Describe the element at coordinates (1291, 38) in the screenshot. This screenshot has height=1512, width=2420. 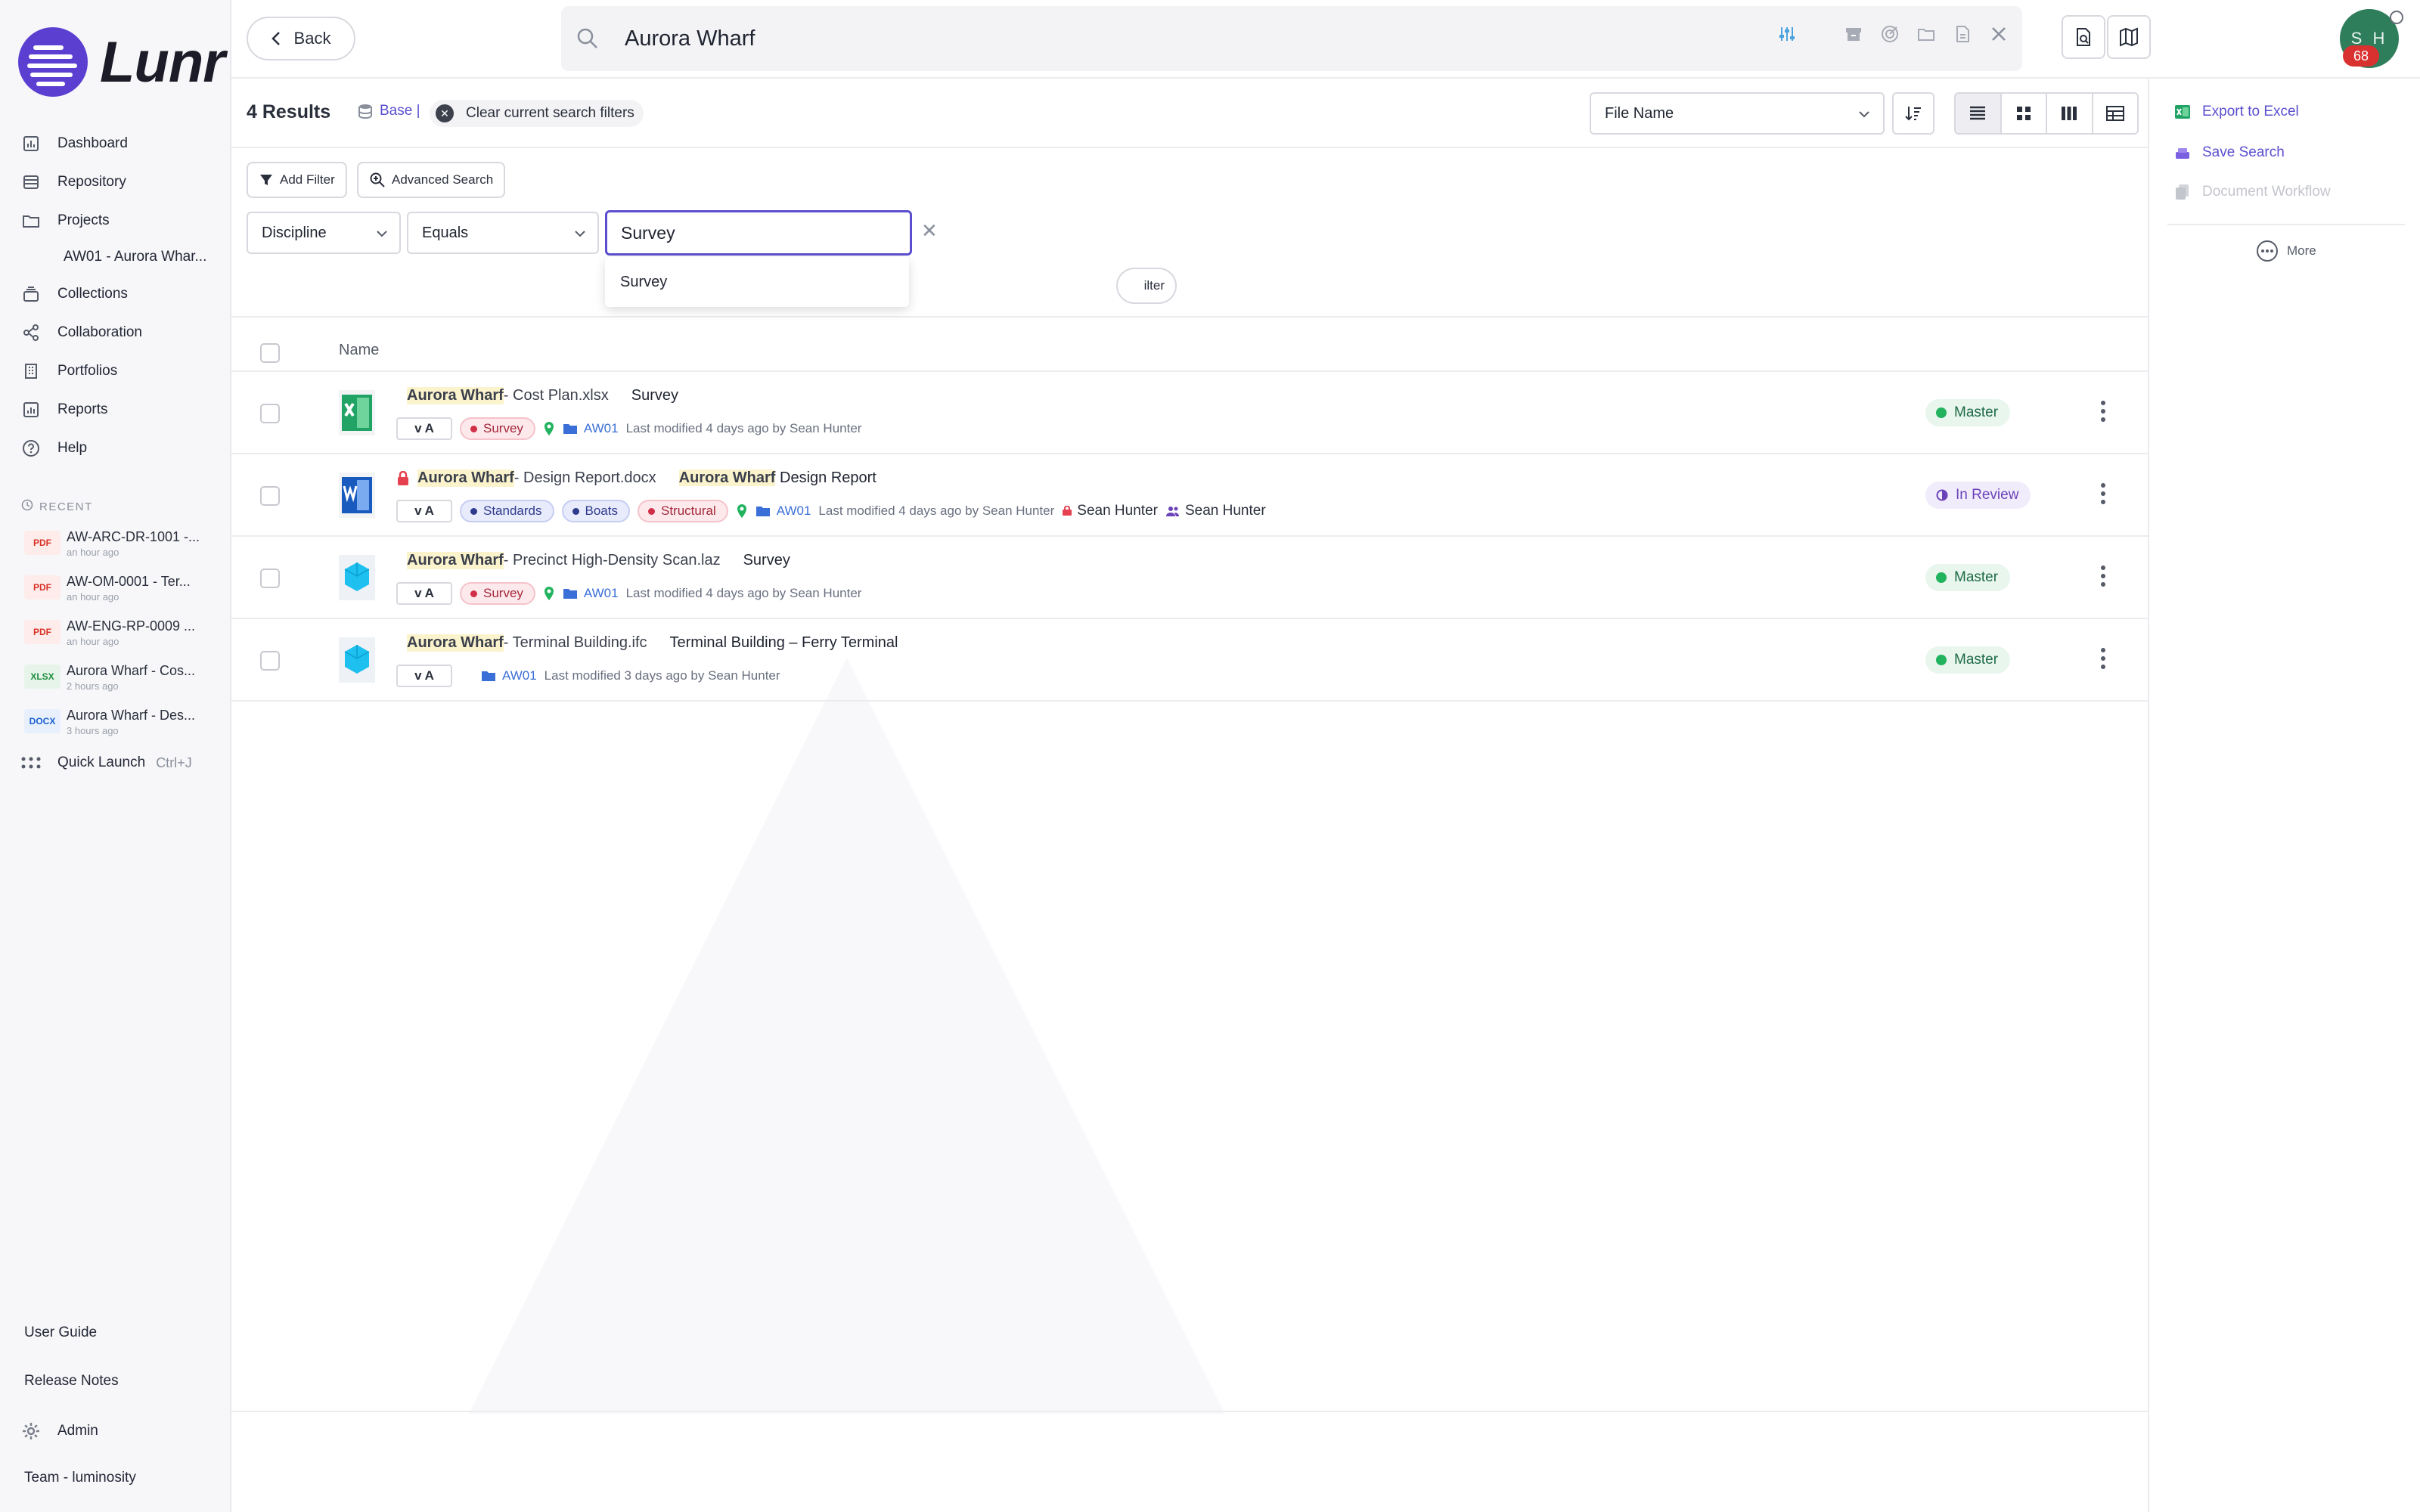
I see `search-bar: Aurora Wharf` at that location.